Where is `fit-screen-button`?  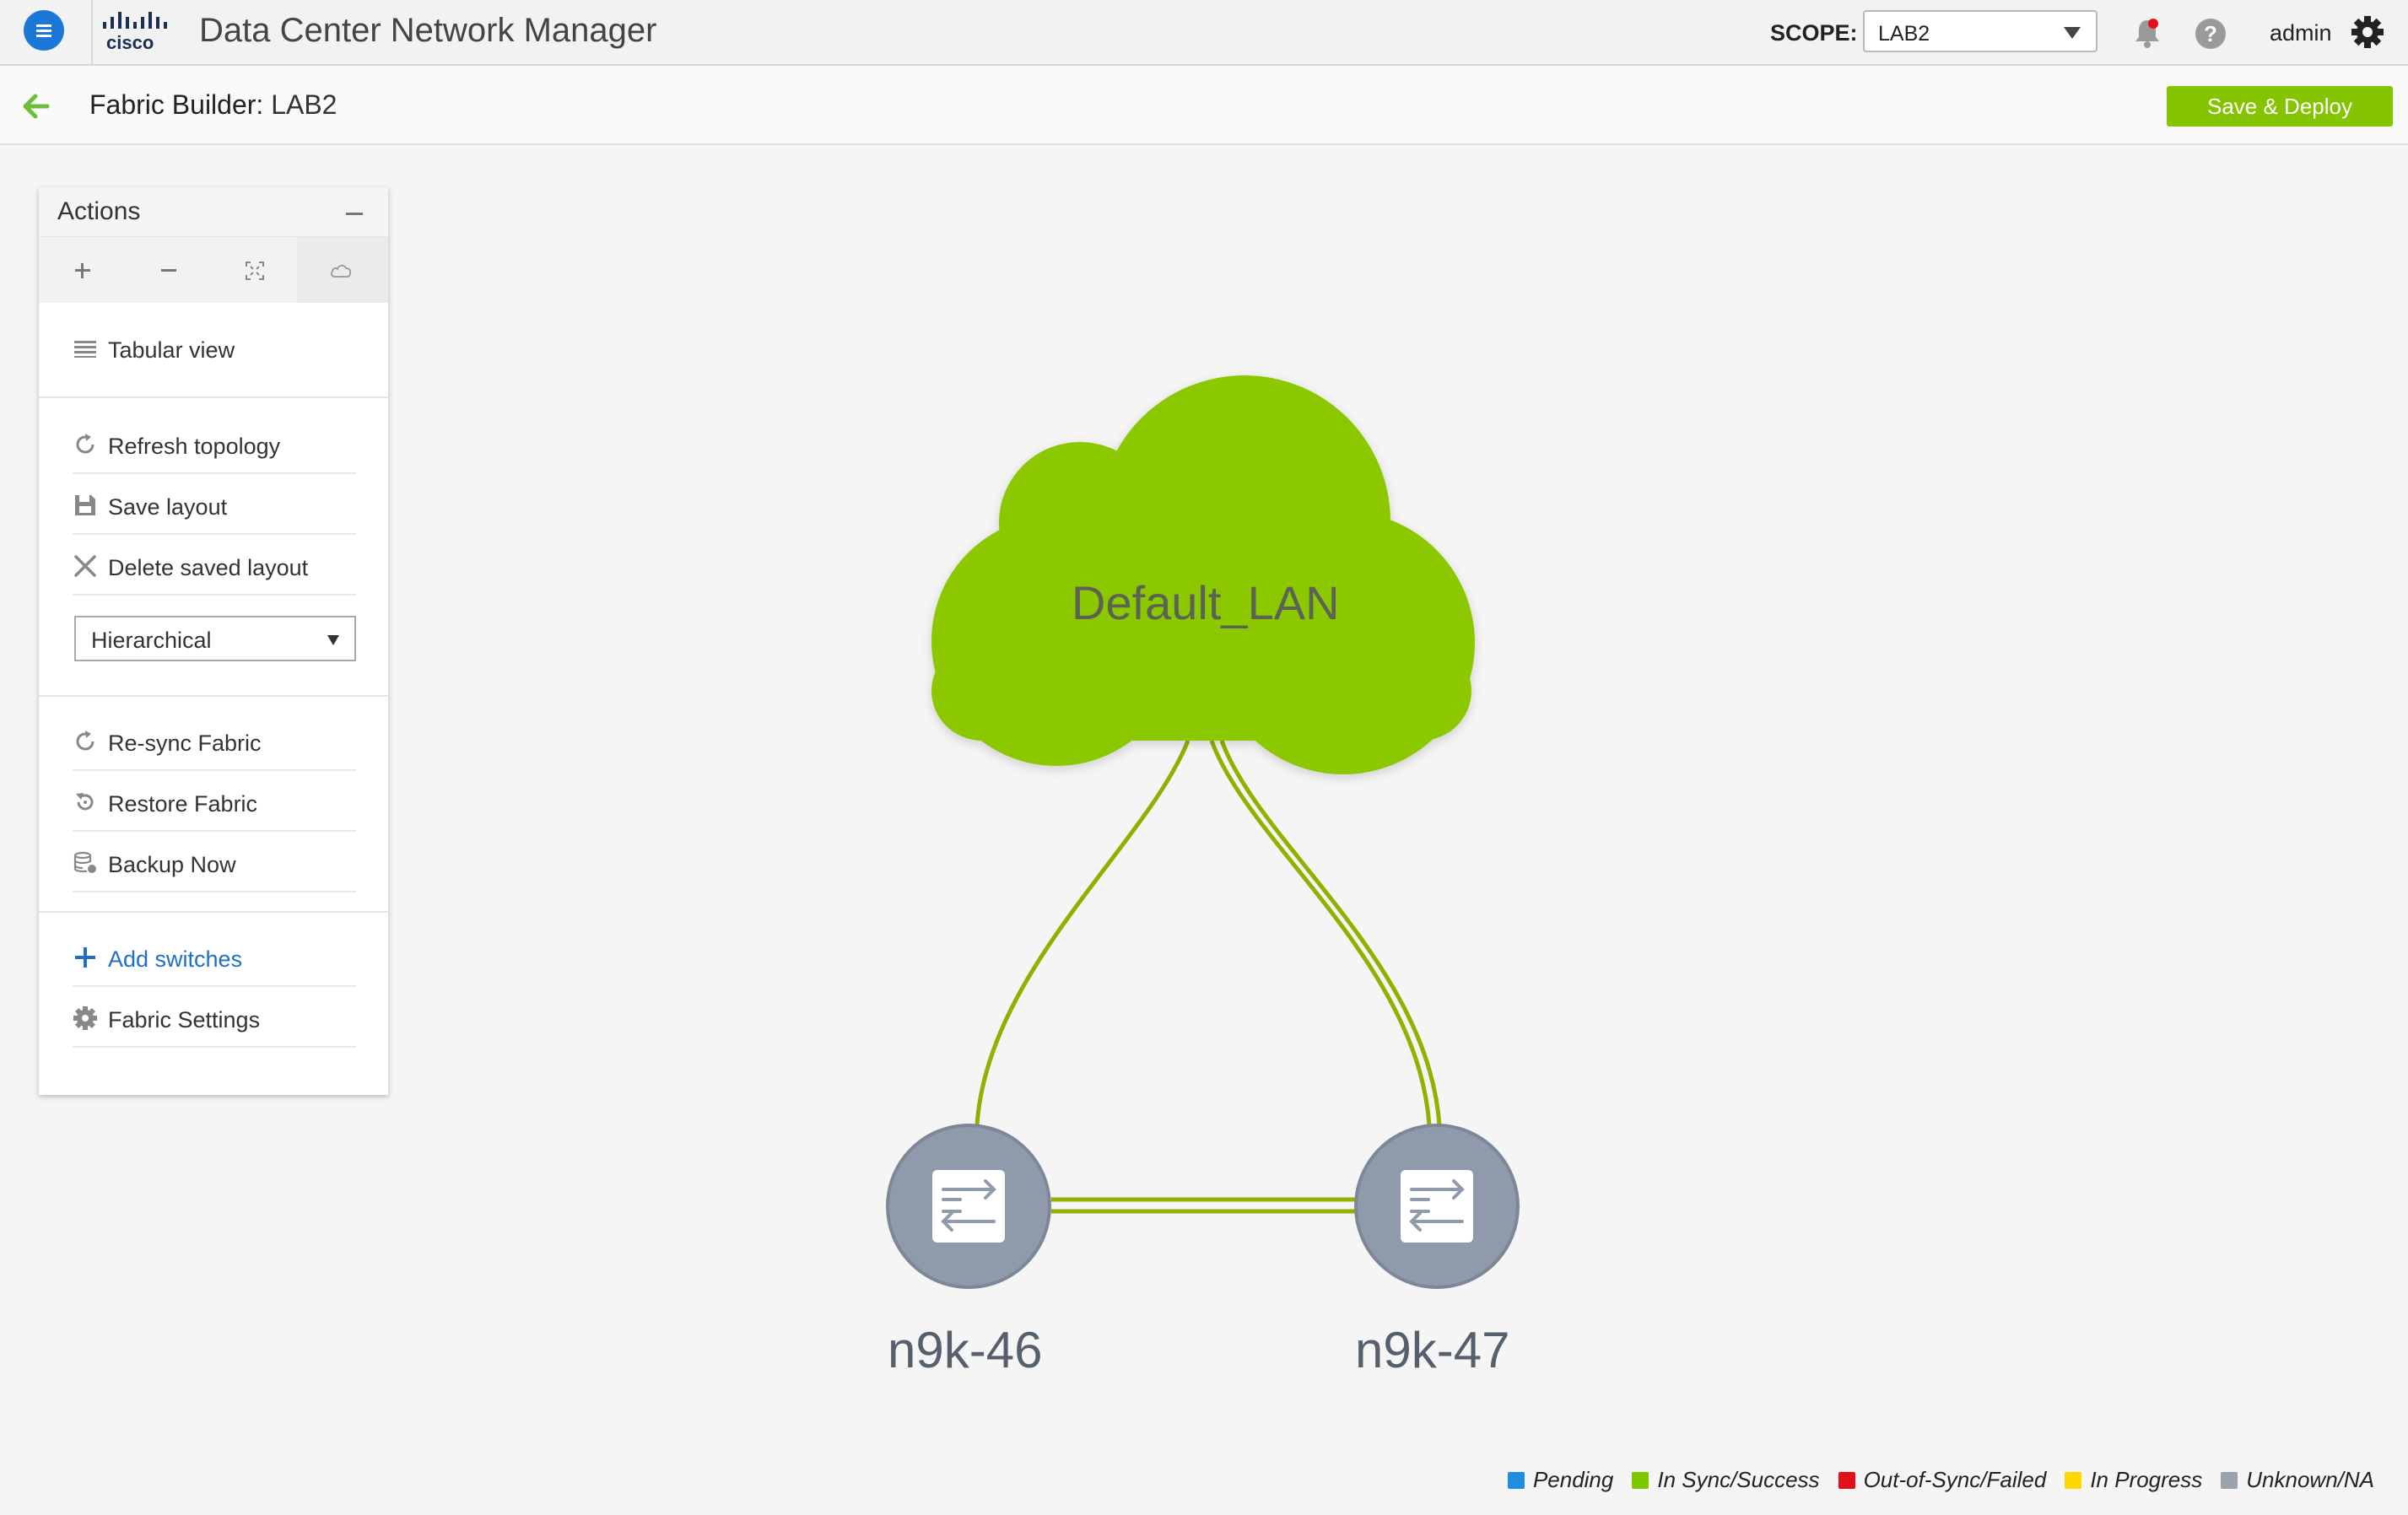
fit-screen-button is located at coordinates (254, 270).